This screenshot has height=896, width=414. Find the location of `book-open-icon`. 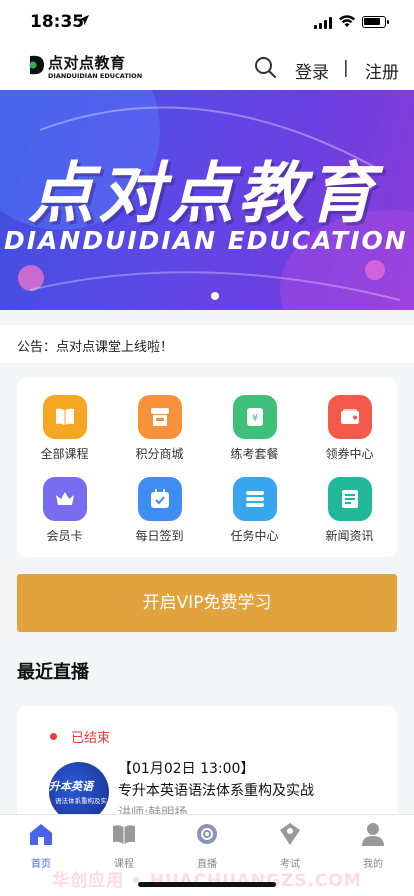

book-open-icon is located at coordinates (124, 834).